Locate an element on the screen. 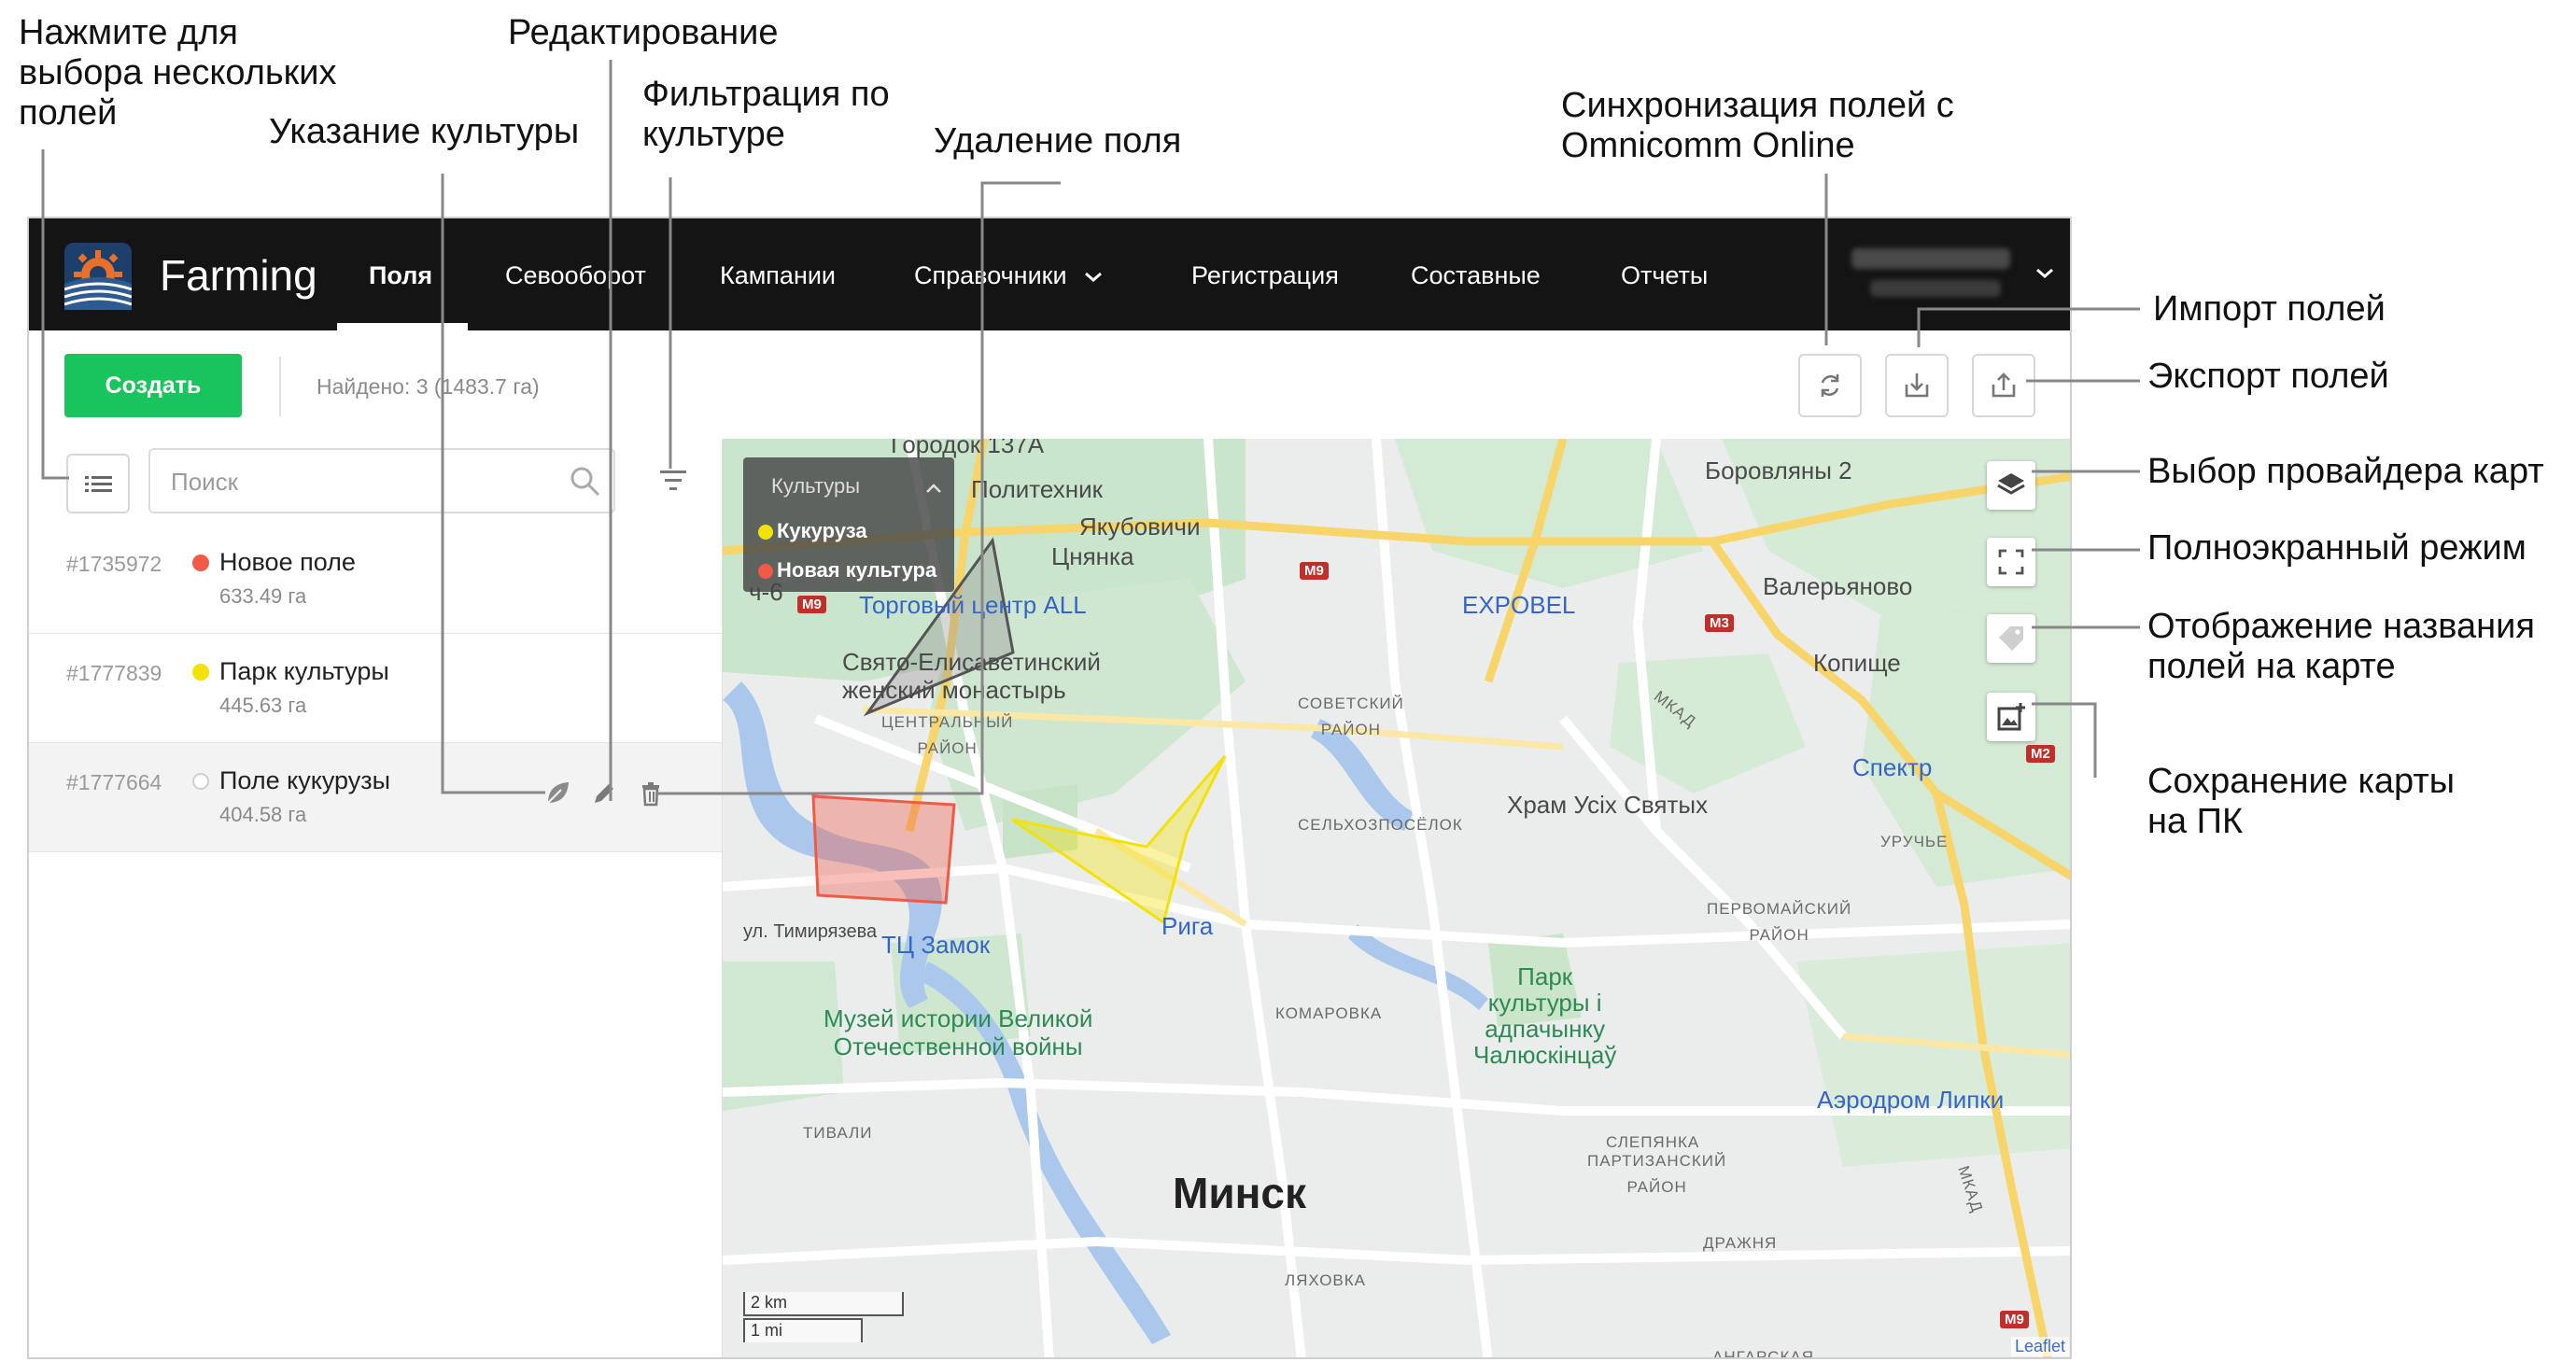  list-icon is located at coordinates (98, 484).